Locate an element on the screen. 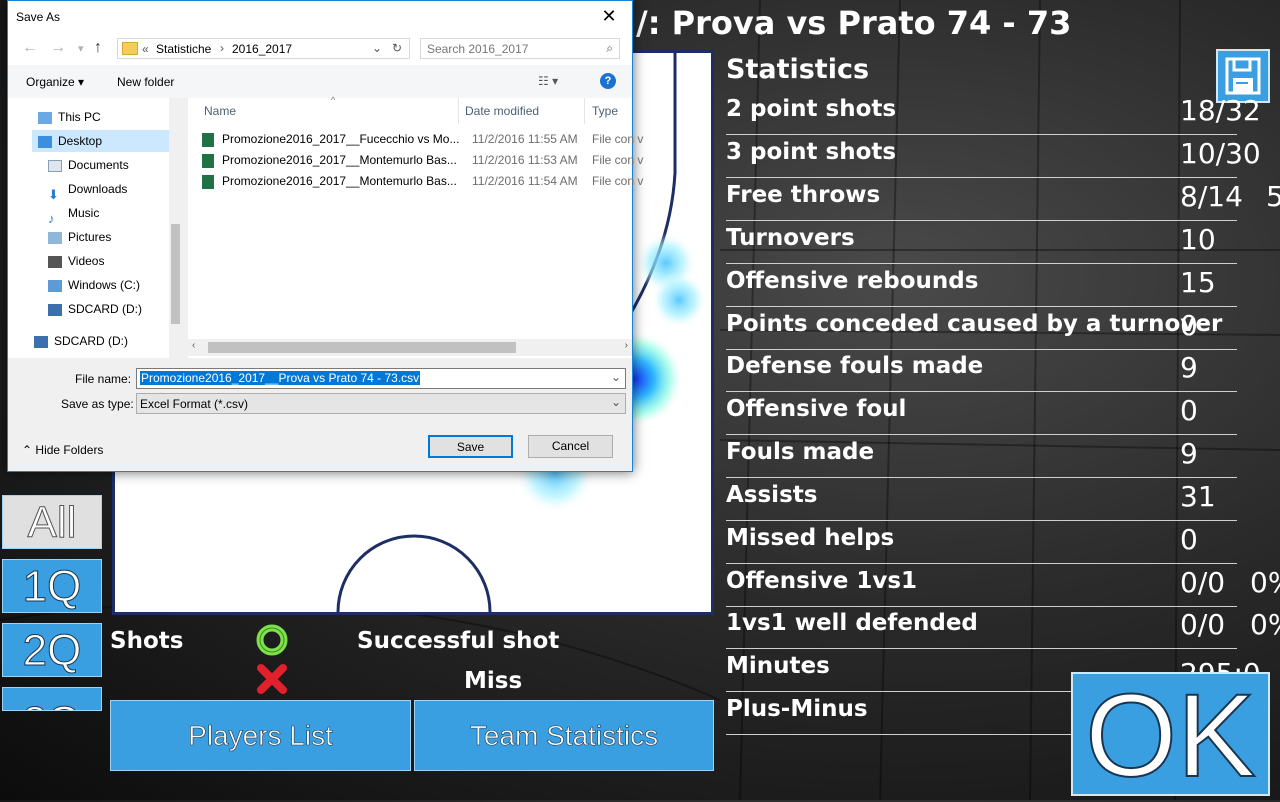 The image size is (1280, 802). view-options-icon: ☷ ▾ is located at coordinates (548, 81).